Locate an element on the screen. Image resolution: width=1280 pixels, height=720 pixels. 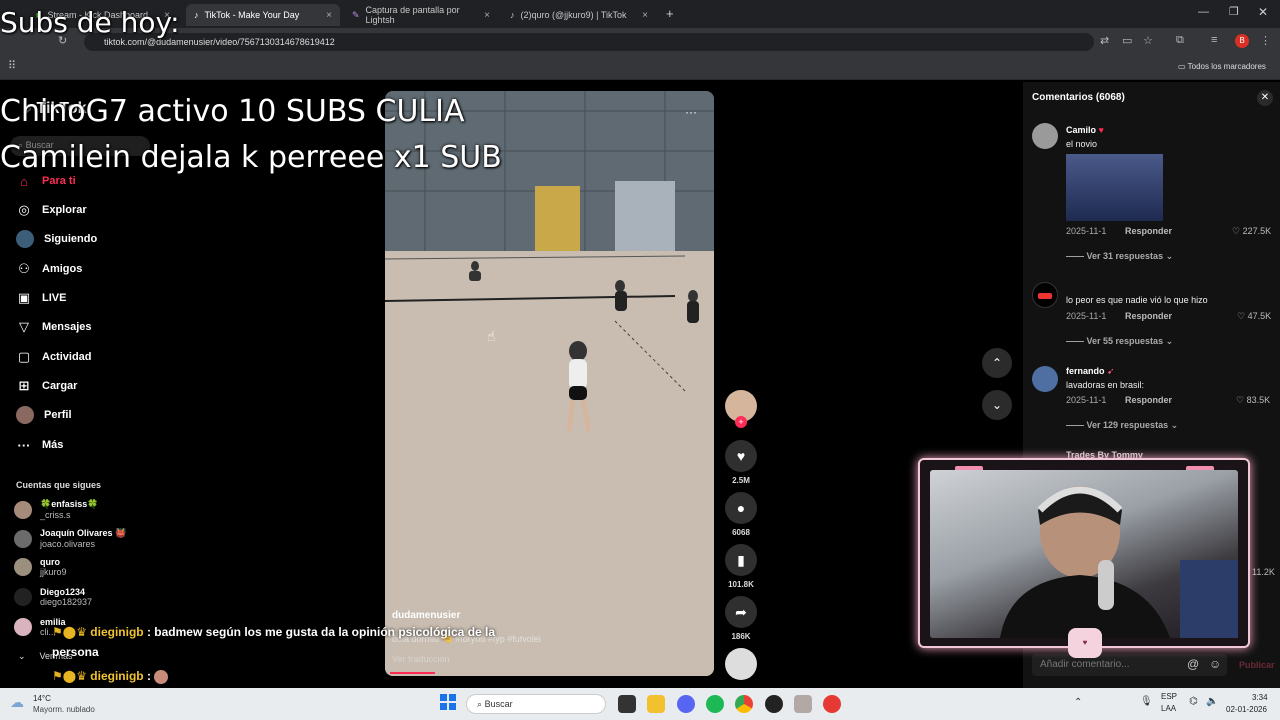
discord-icon is located at coordinates (686, 704).